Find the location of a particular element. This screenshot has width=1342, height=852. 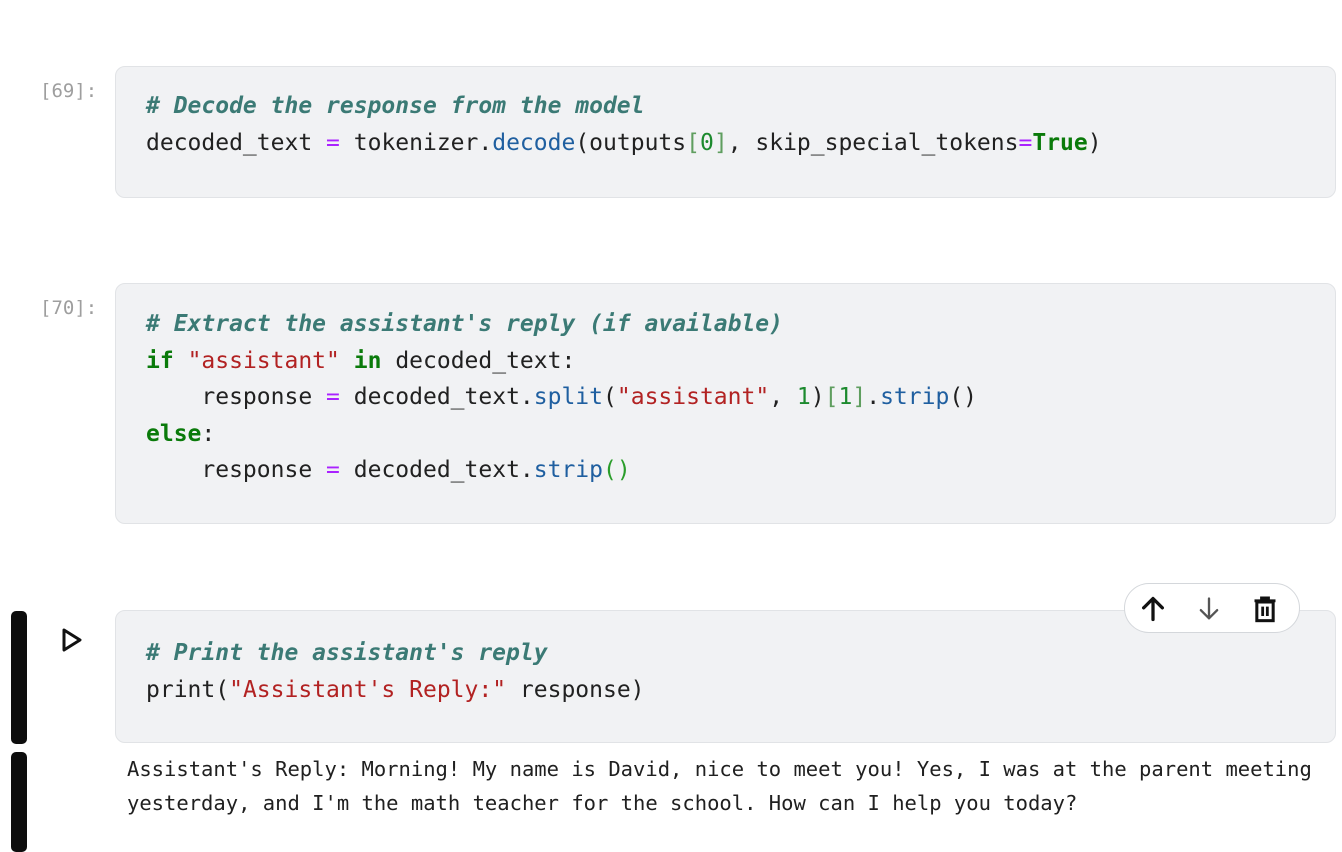

arrow-down-icon is located at coordinates (1209, 609).